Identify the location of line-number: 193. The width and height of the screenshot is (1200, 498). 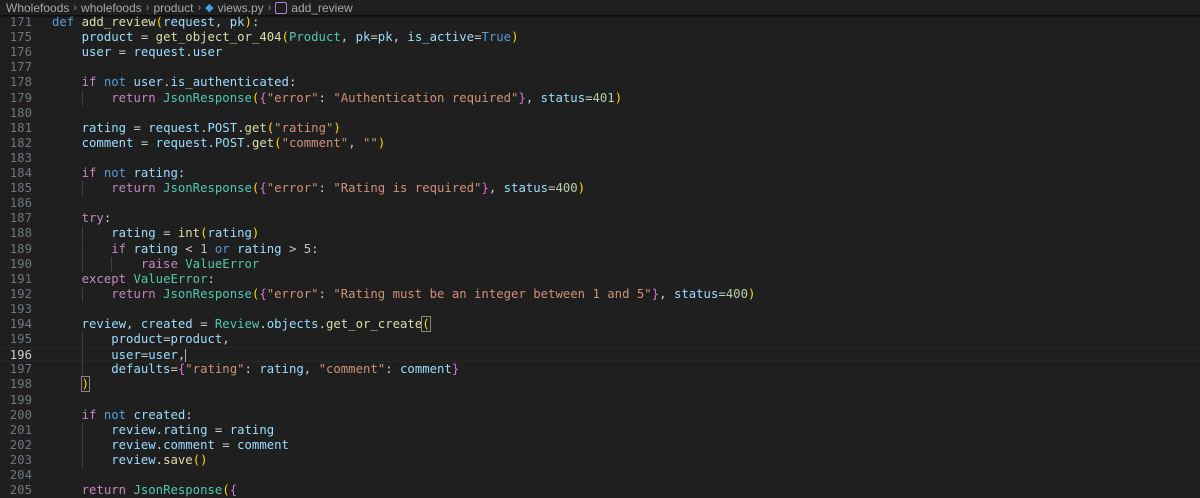
(20, 308).